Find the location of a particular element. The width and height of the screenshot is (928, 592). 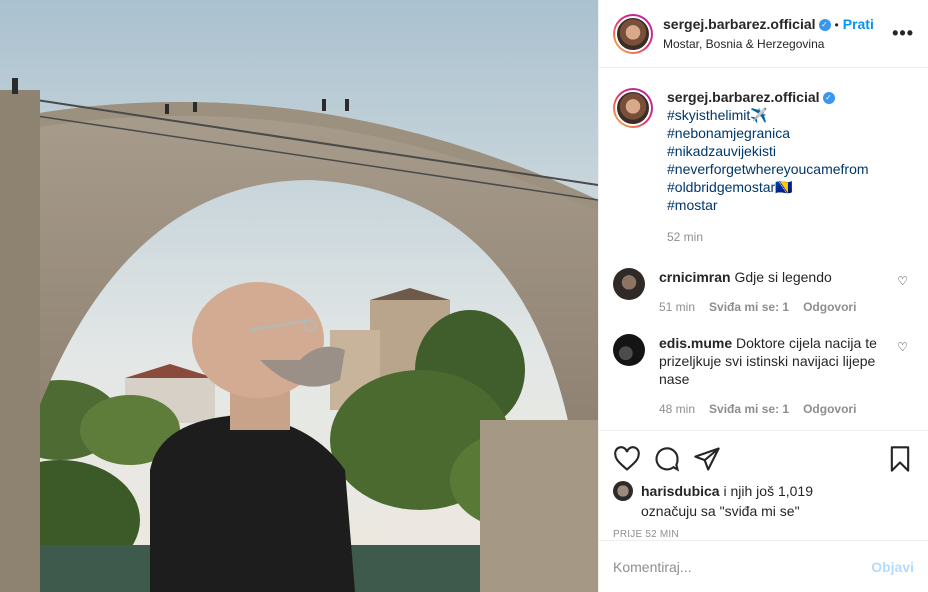

caption-time: 52 min is located at coordinates (685, 237).